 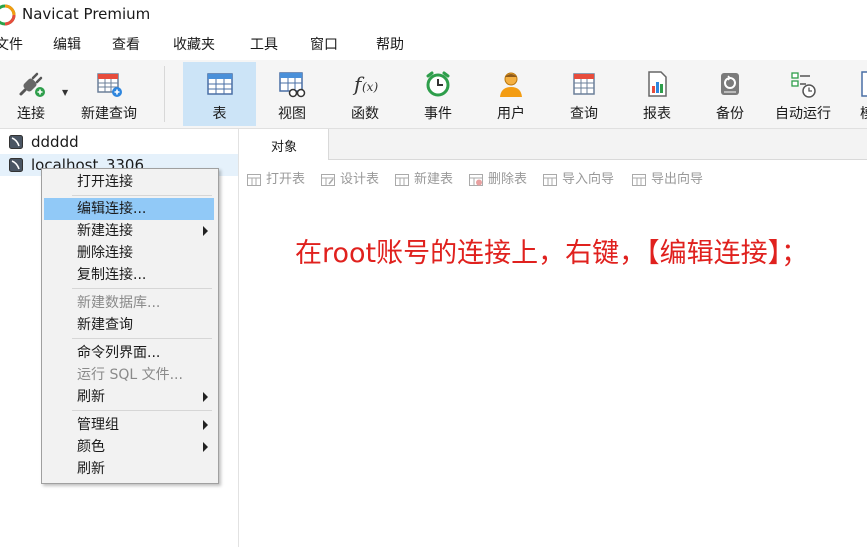 I want to click on export-wizard-icon, so click(x=639, y=180).